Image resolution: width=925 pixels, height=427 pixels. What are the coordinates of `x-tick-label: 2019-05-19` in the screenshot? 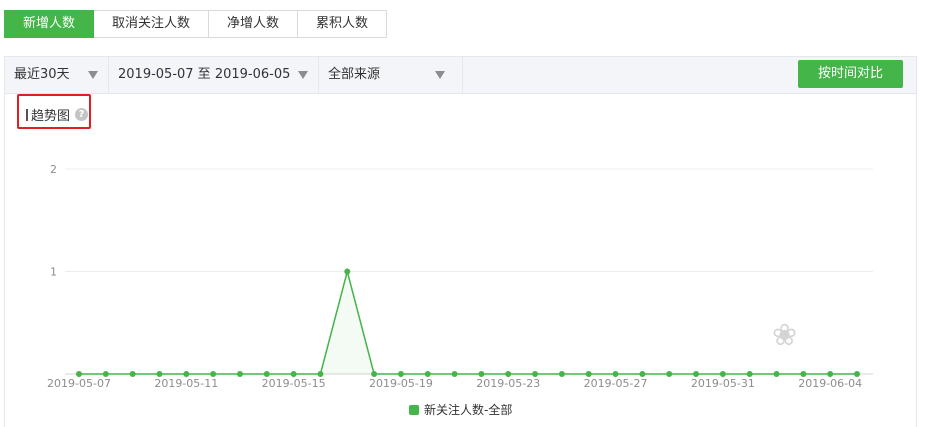 It's located at (401, 383).